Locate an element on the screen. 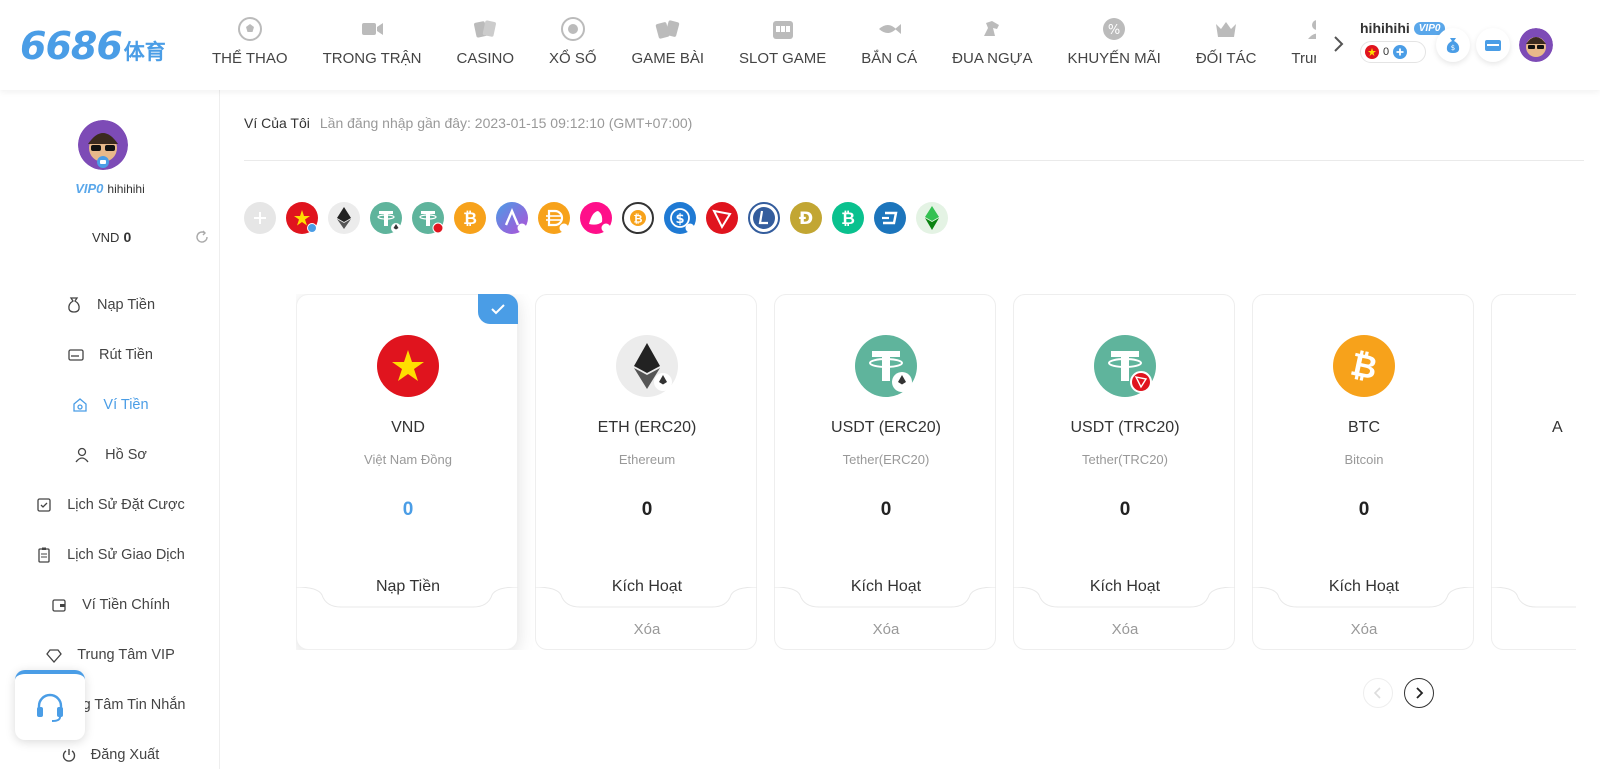 This screenshot has width=1600, height=769. card-currency-name: USDT (TRC20) is located at coordinates (1125, 427).